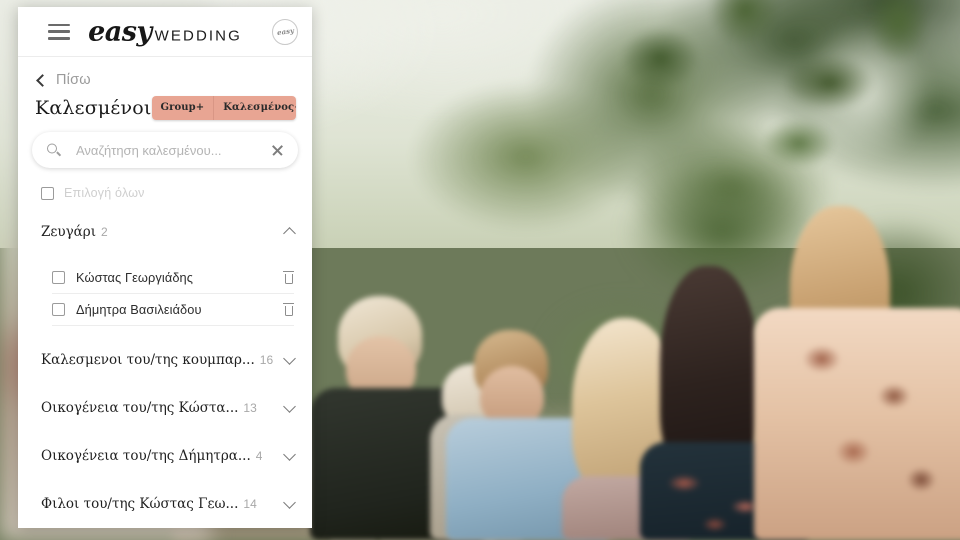 The image size is (960, 540). What do you see at coordinates (42, 80) in the screenshot?
I see `chevron-left-icon` at bounding box center [42, 80].